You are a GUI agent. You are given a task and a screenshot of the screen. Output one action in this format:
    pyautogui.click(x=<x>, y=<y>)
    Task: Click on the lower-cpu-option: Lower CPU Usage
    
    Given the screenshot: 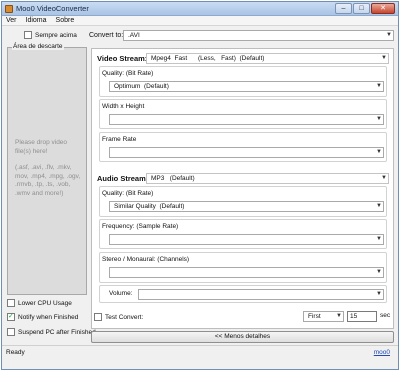 What is the action you would take?
    pyautogui.click(x=39, y=303)
    